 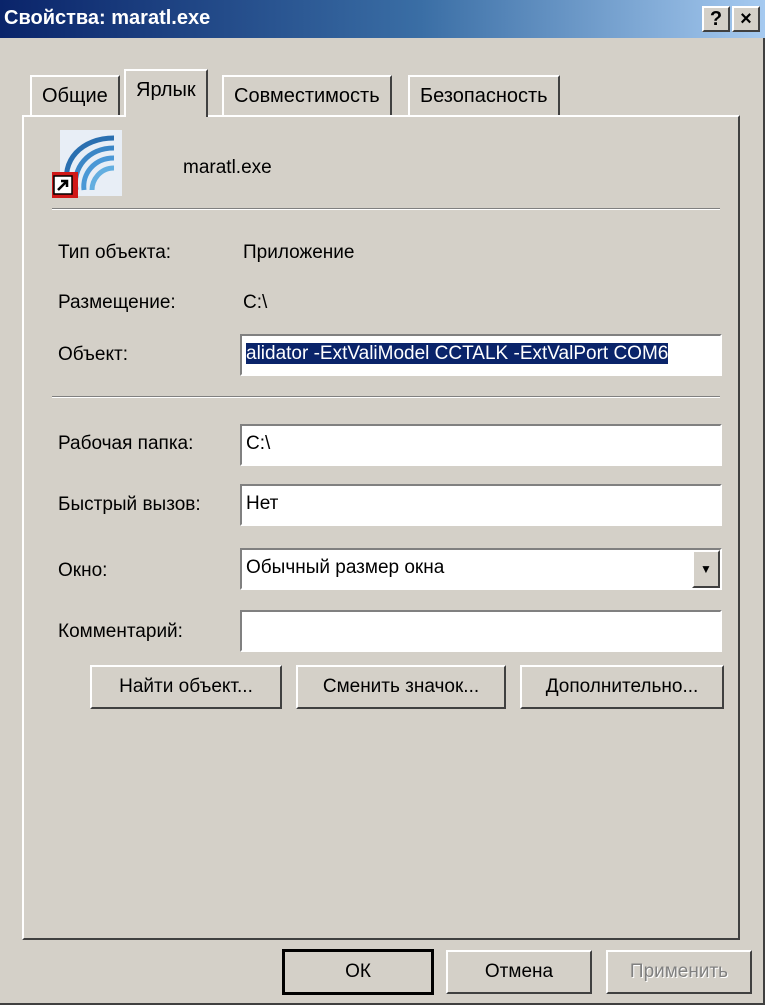 I want to click on shortcut-name: maratl.exe, so click(x=227, y=167).